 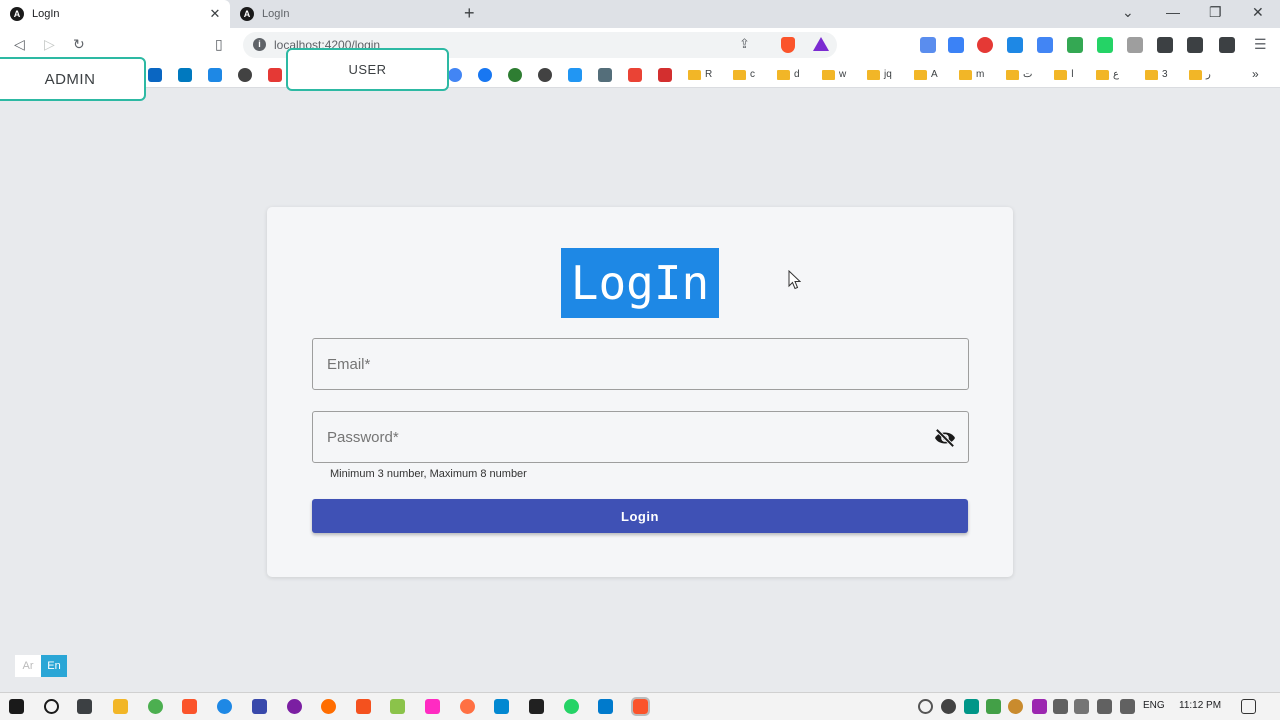 I want to click on network-icon, so click(x=1104, y=706).